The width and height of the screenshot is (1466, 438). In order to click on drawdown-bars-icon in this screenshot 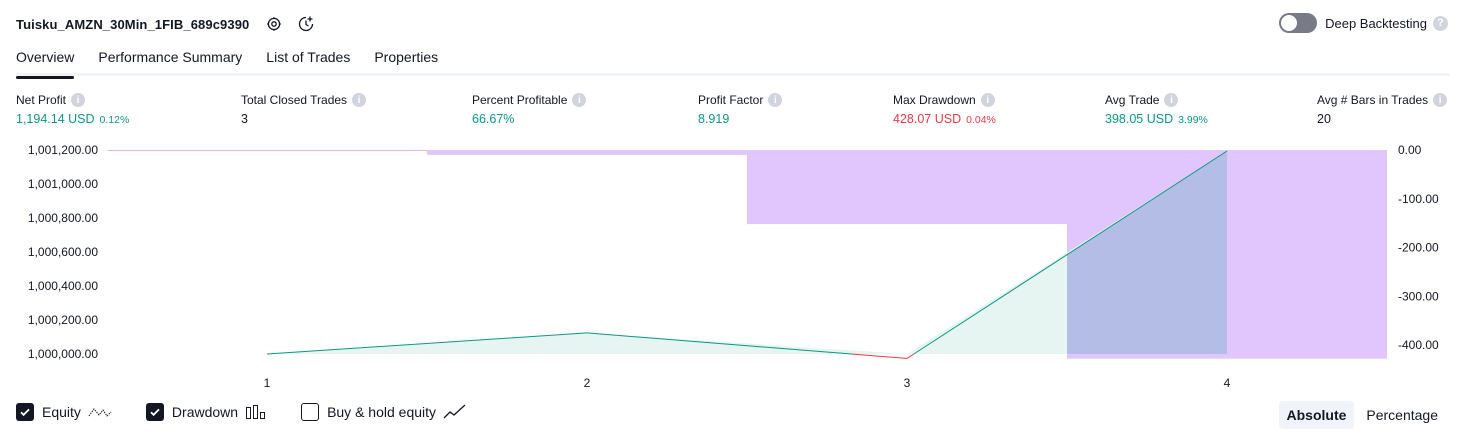, I will do `click(256, 412)`.